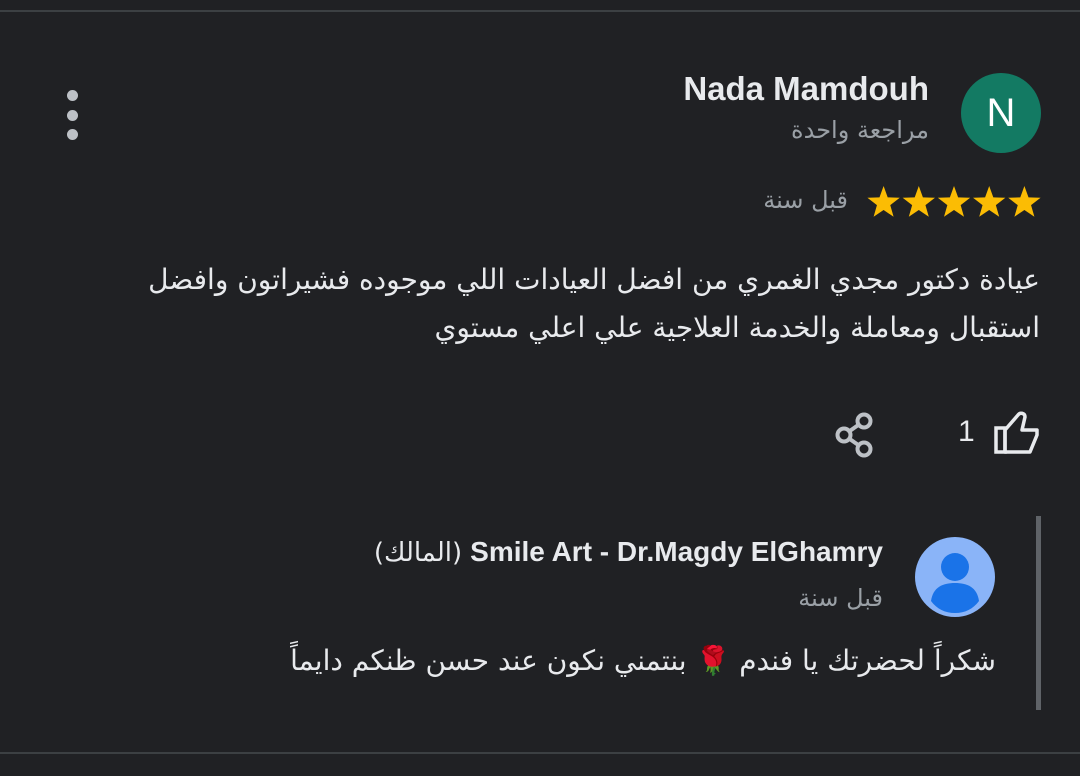 The width and height of the screenshot is (1080, 776). What do you see at coordinates (1001, 113) in the screenshot?
I see `reviewer-avatar: N` at bounding box center [1001, 113].